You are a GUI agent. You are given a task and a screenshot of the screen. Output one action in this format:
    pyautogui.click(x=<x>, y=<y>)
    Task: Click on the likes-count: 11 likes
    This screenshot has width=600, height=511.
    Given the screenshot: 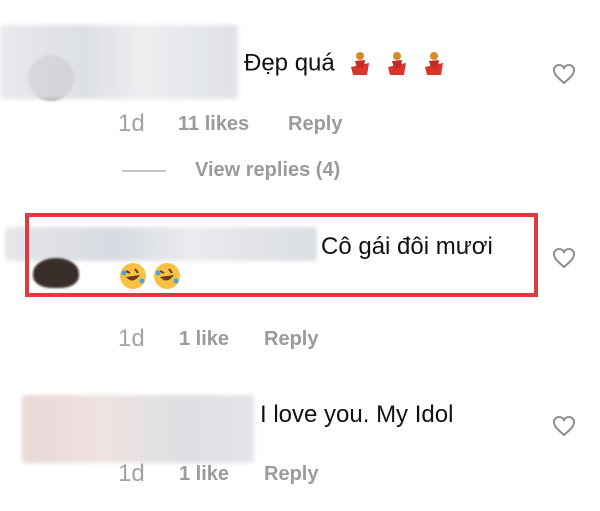 What is the action you would take?
    pyautogui.click(x=213, y=124)
    